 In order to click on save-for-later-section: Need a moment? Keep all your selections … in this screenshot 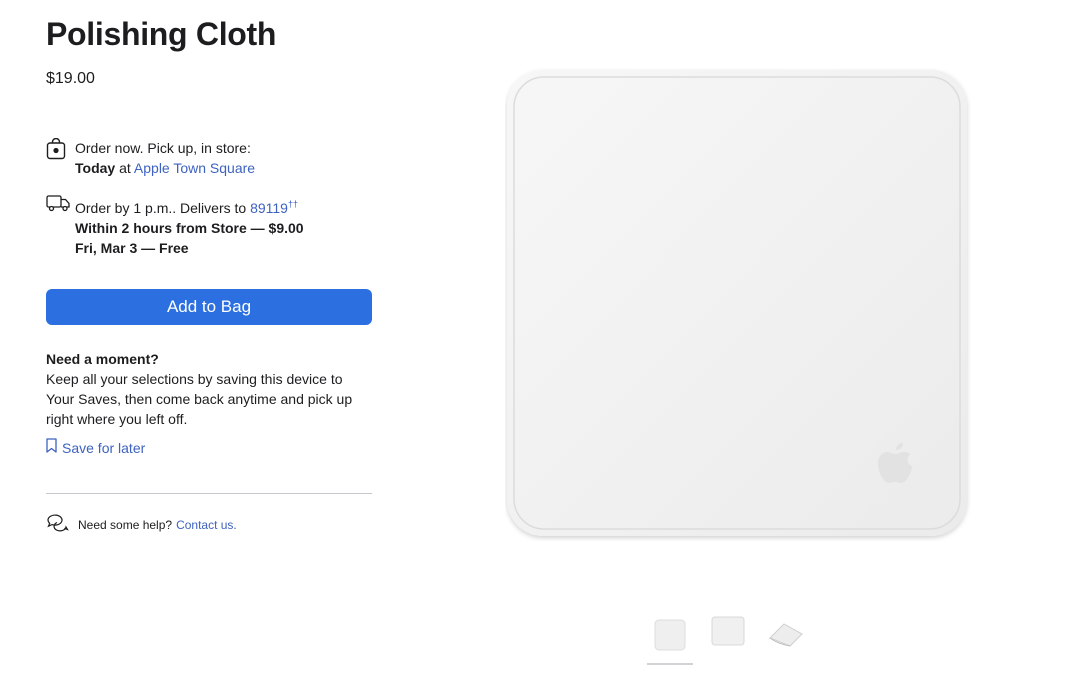, I will do `click(209, 403)`.